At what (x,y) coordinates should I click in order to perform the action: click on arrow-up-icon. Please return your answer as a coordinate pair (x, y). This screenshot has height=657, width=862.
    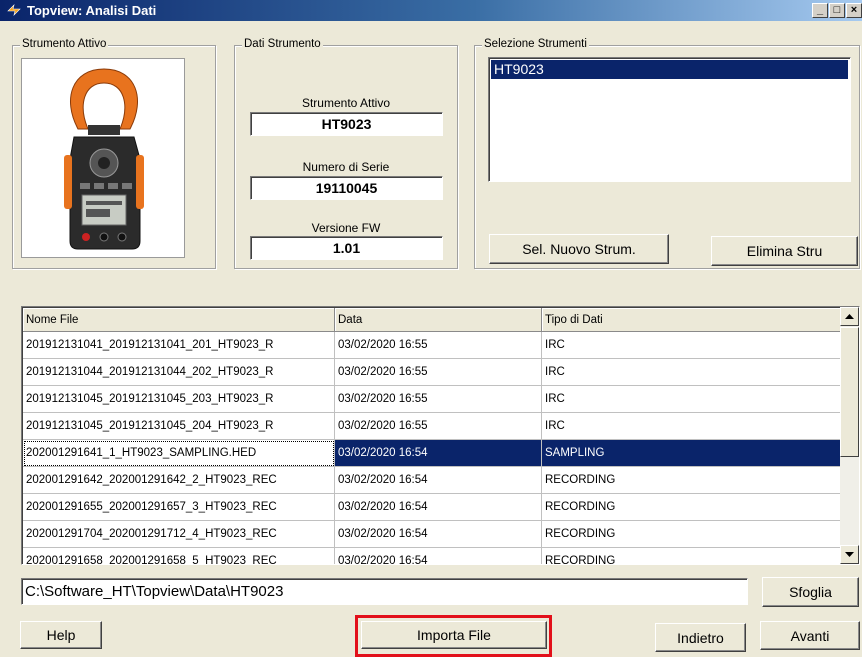
    Looking at the image, I should click on (849, 316).